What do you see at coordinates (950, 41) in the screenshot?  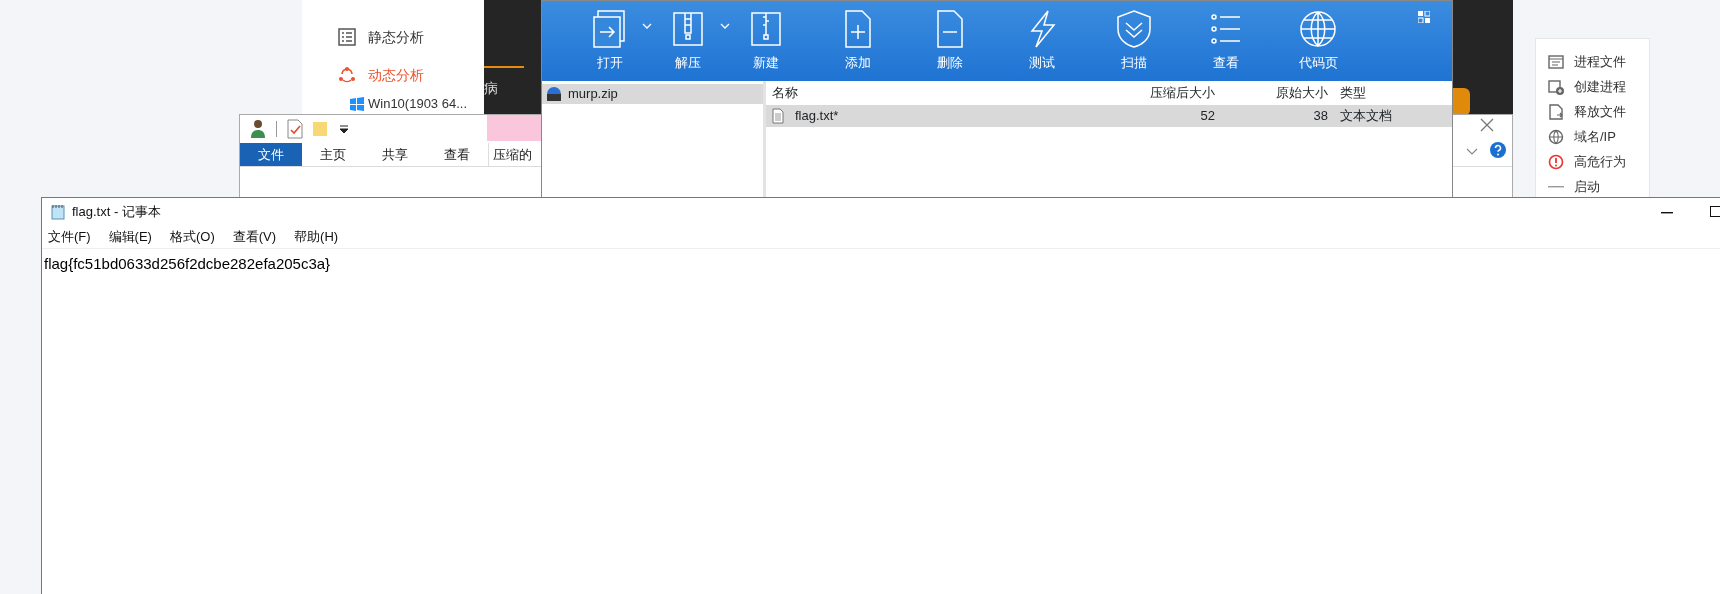 I see `toolbar-button: 删除` at bounding box center [950, 41].